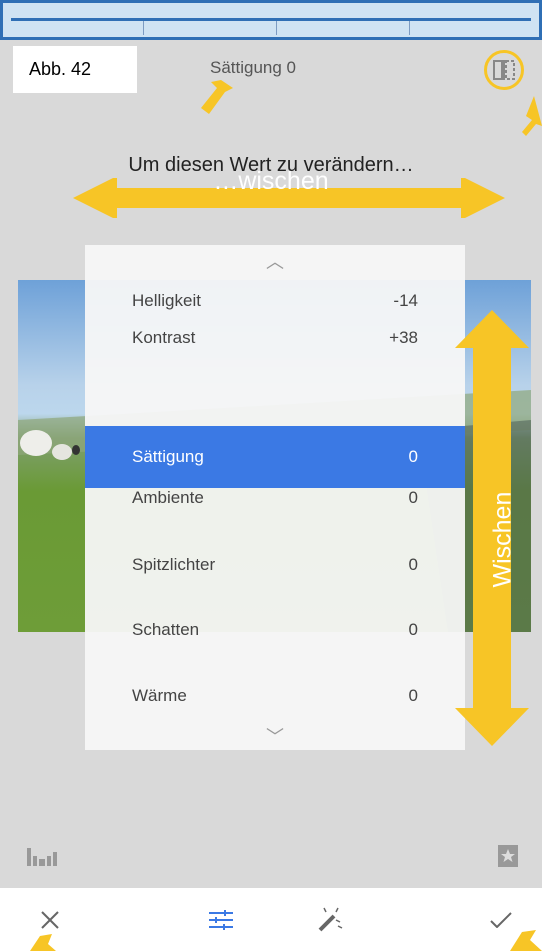 The image size is (542, 951). Describe the element at coordinates (508, 856) in the screenshot. I see `bookmark-icon` at that location.